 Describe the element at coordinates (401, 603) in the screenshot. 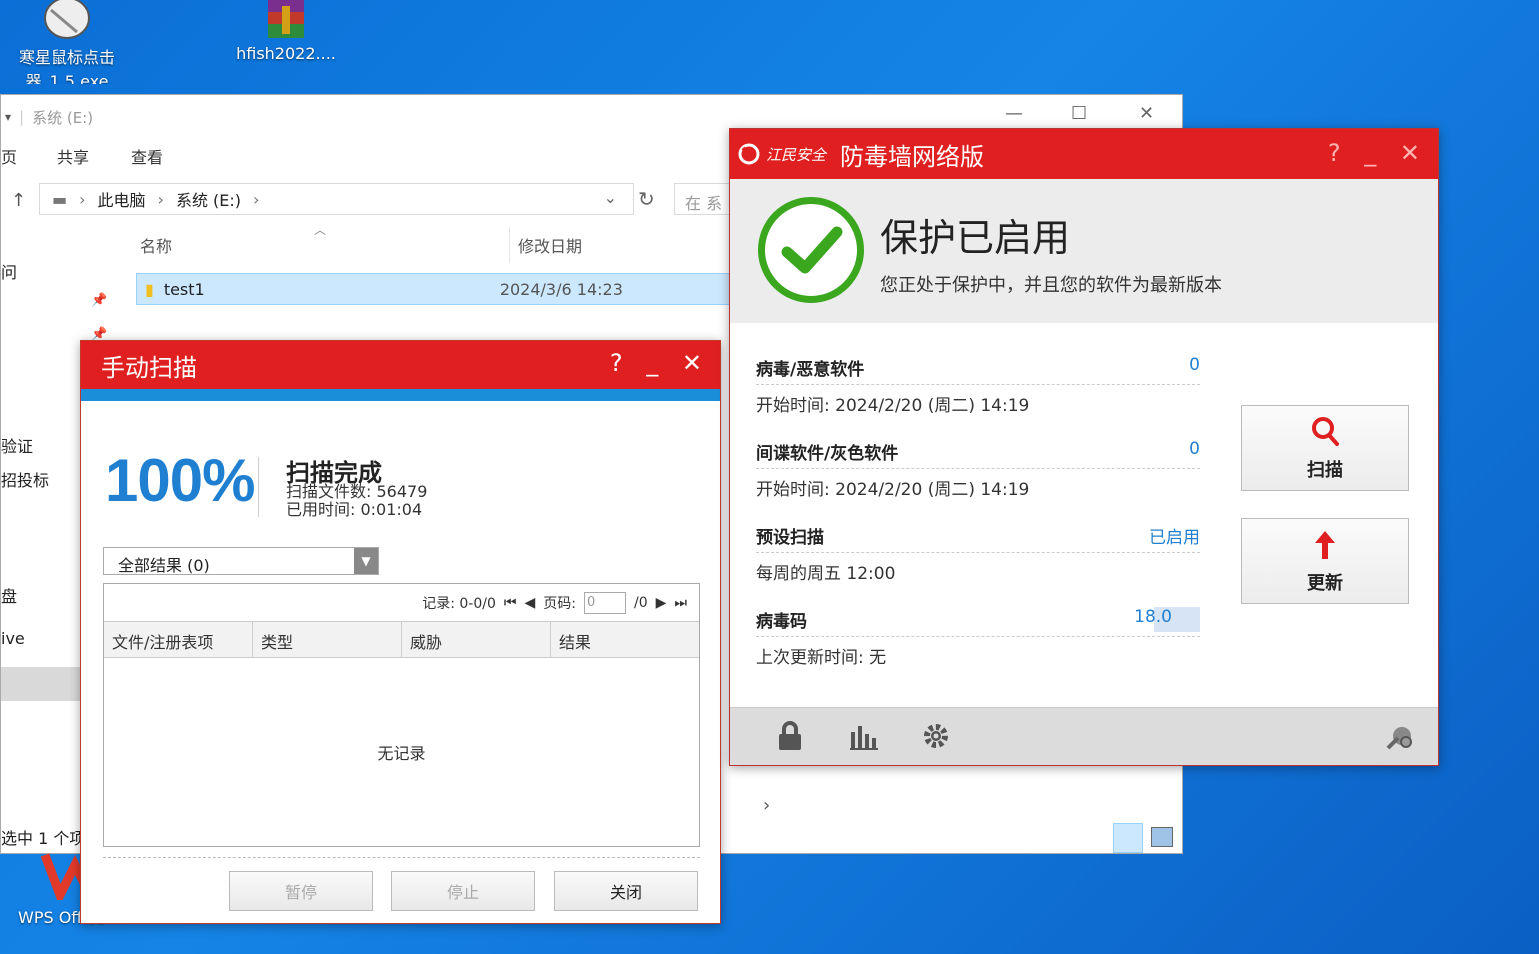

I see `pager: 记录: 0-0/0 ⏮ ◀ 页码: /0 ▶ ⏭` at that location.